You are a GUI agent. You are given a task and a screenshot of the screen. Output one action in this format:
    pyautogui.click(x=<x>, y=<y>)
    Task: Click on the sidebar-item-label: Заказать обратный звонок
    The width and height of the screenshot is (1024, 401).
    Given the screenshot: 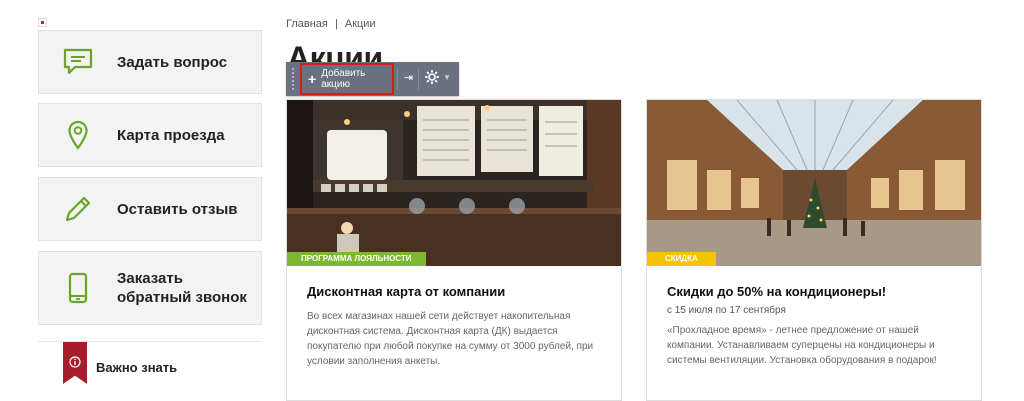 What is the action you would take?
    pyautogui.click(x=182, y=288)
    